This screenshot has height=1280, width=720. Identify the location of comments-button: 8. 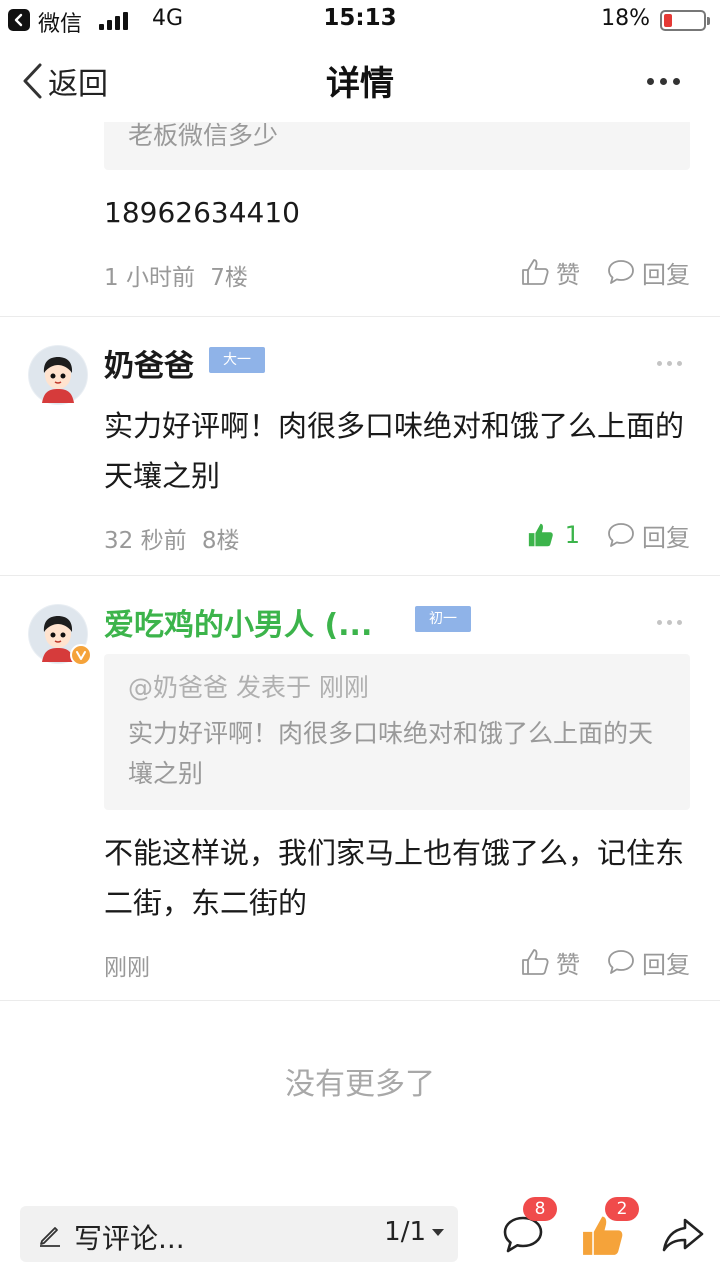
(526, 1229).